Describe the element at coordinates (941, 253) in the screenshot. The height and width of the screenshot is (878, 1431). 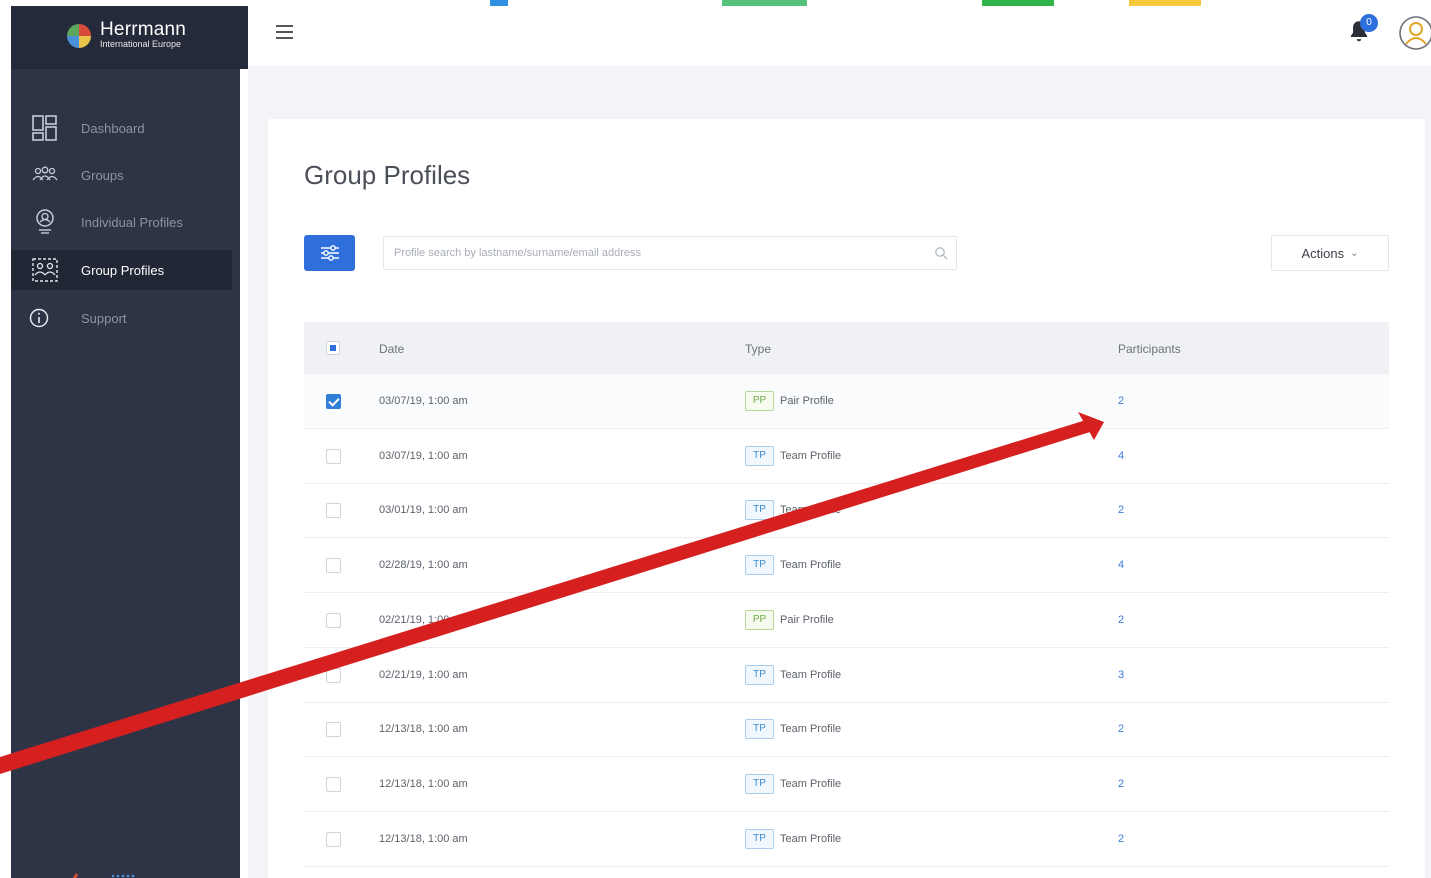
I see `search-icon` at that location.